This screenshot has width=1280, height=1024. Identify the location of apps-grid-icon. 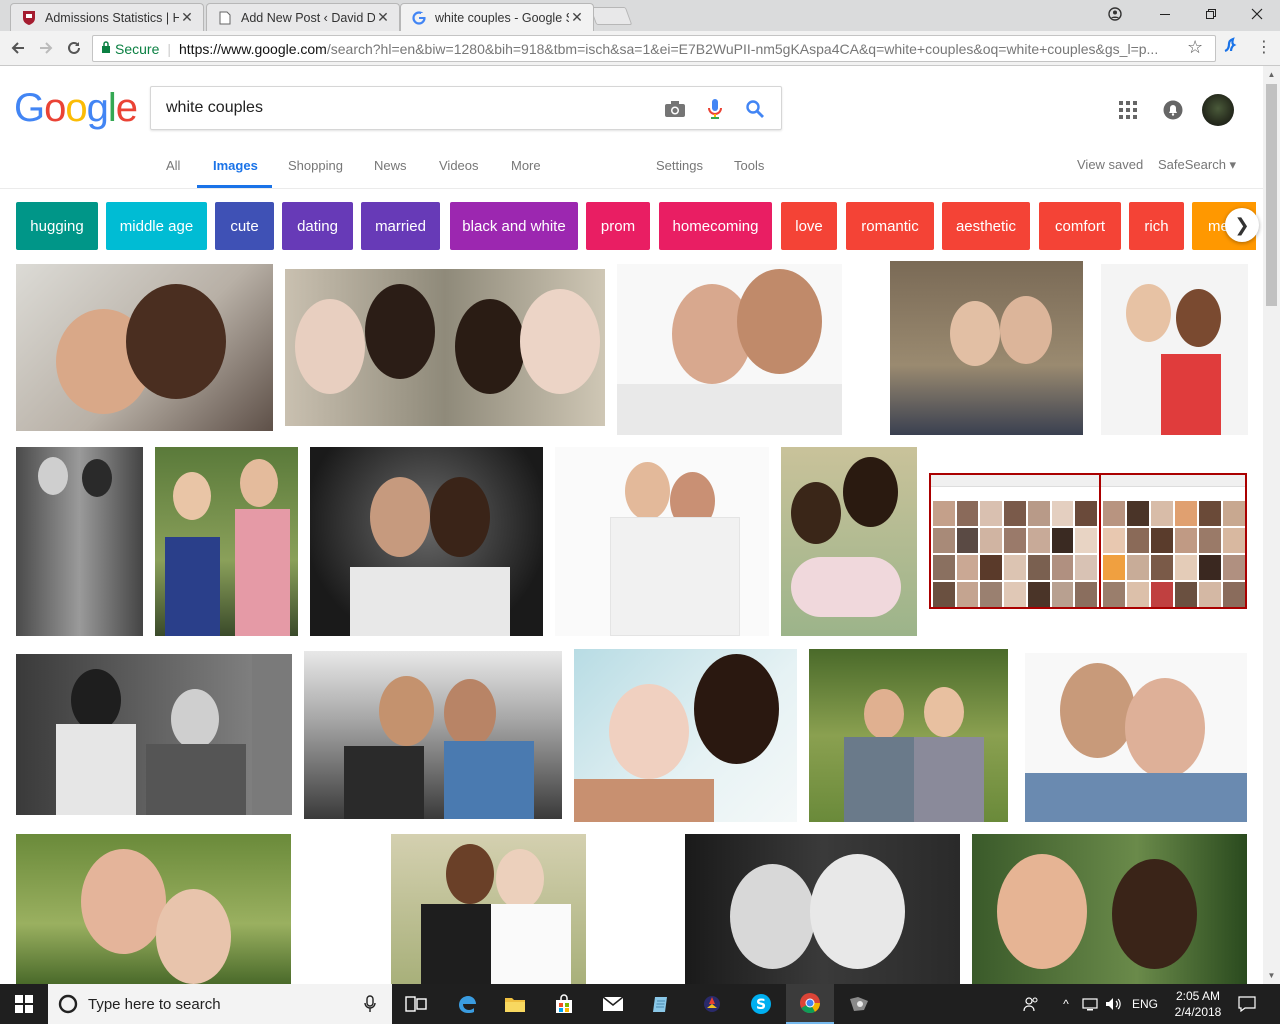
(1128, 110).